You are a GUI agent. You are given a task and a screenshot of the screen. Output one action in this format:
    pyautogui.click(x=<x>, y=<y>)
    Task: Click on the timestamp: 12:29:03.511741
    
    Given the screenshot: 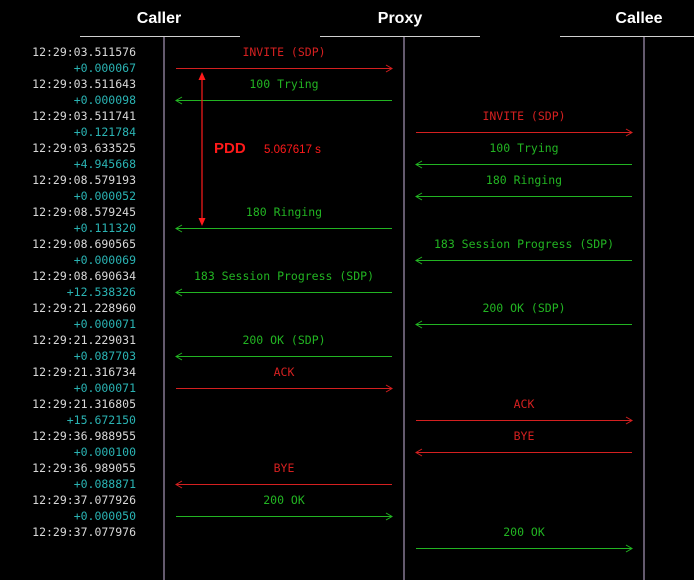 What is the action you would take?
    pyautogui.click(x=84, y=116)
    